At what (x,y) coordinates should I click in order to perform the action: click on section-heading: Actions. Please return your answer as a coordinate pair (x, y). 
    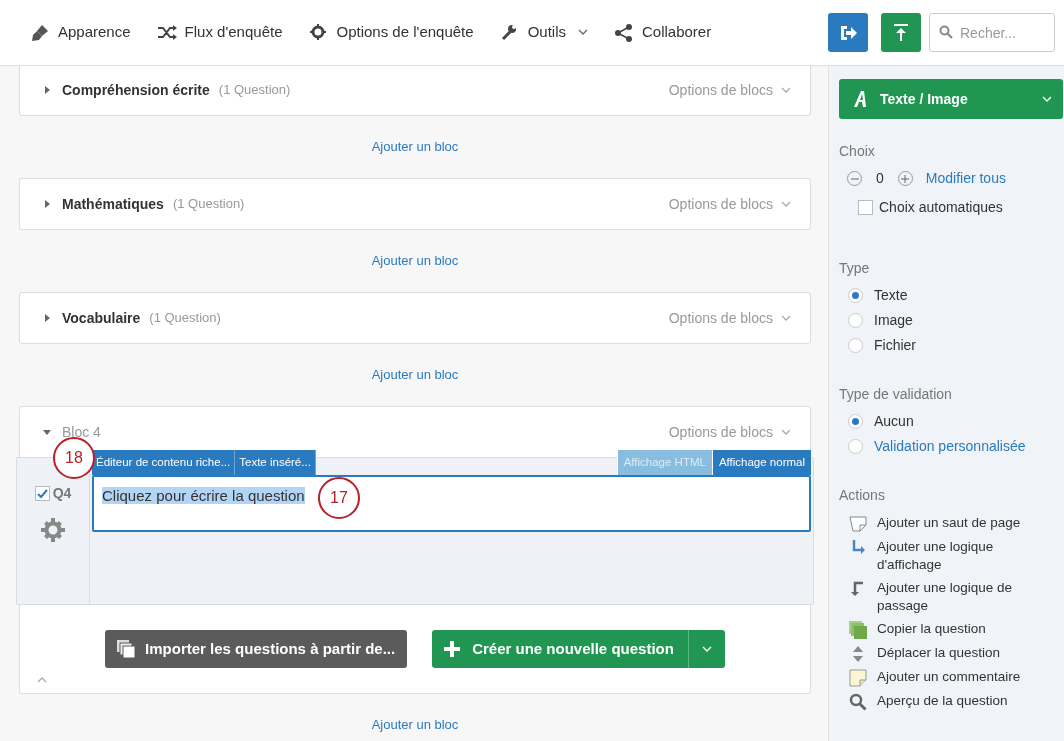
    Looking at the image, I should click on (862, 495).